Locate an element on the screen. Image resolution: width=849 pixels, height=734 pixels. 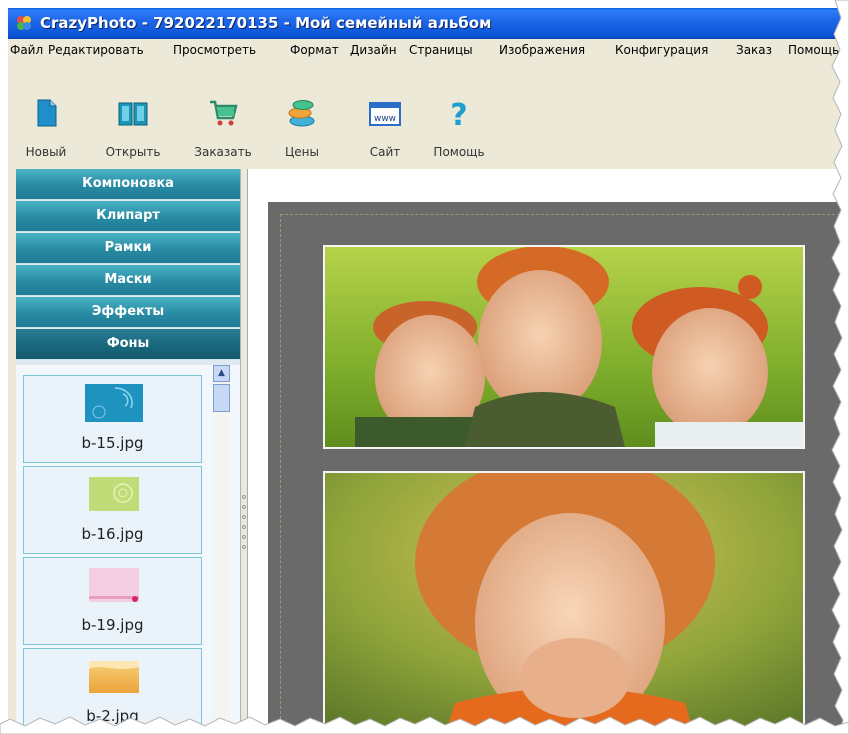
menu-help: Помощь is located at coordinates (813, 50).